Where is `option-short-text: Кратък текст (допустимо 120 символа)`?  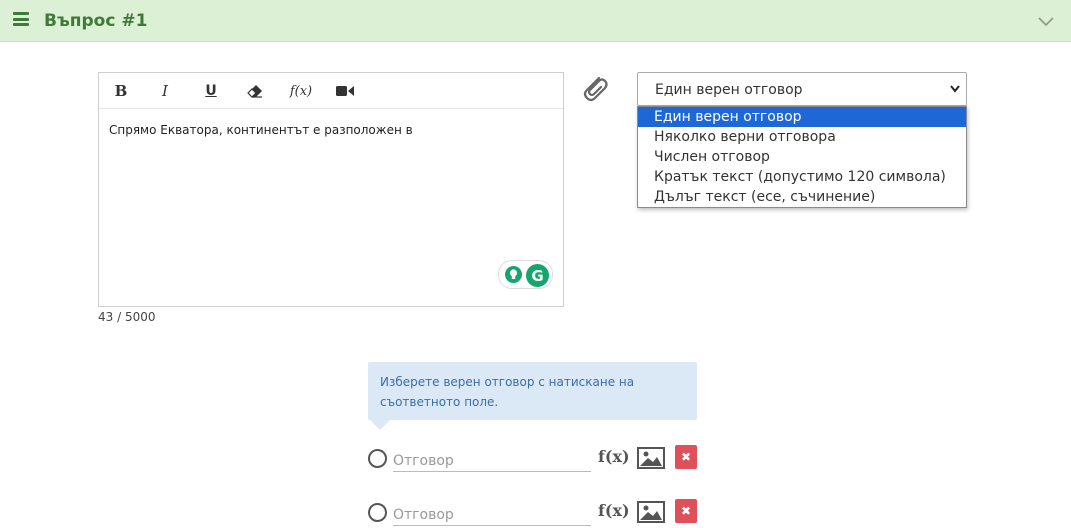
option-short-text: Кратък текст (допустимо 120 символа) is located at coordinates (802, 177).